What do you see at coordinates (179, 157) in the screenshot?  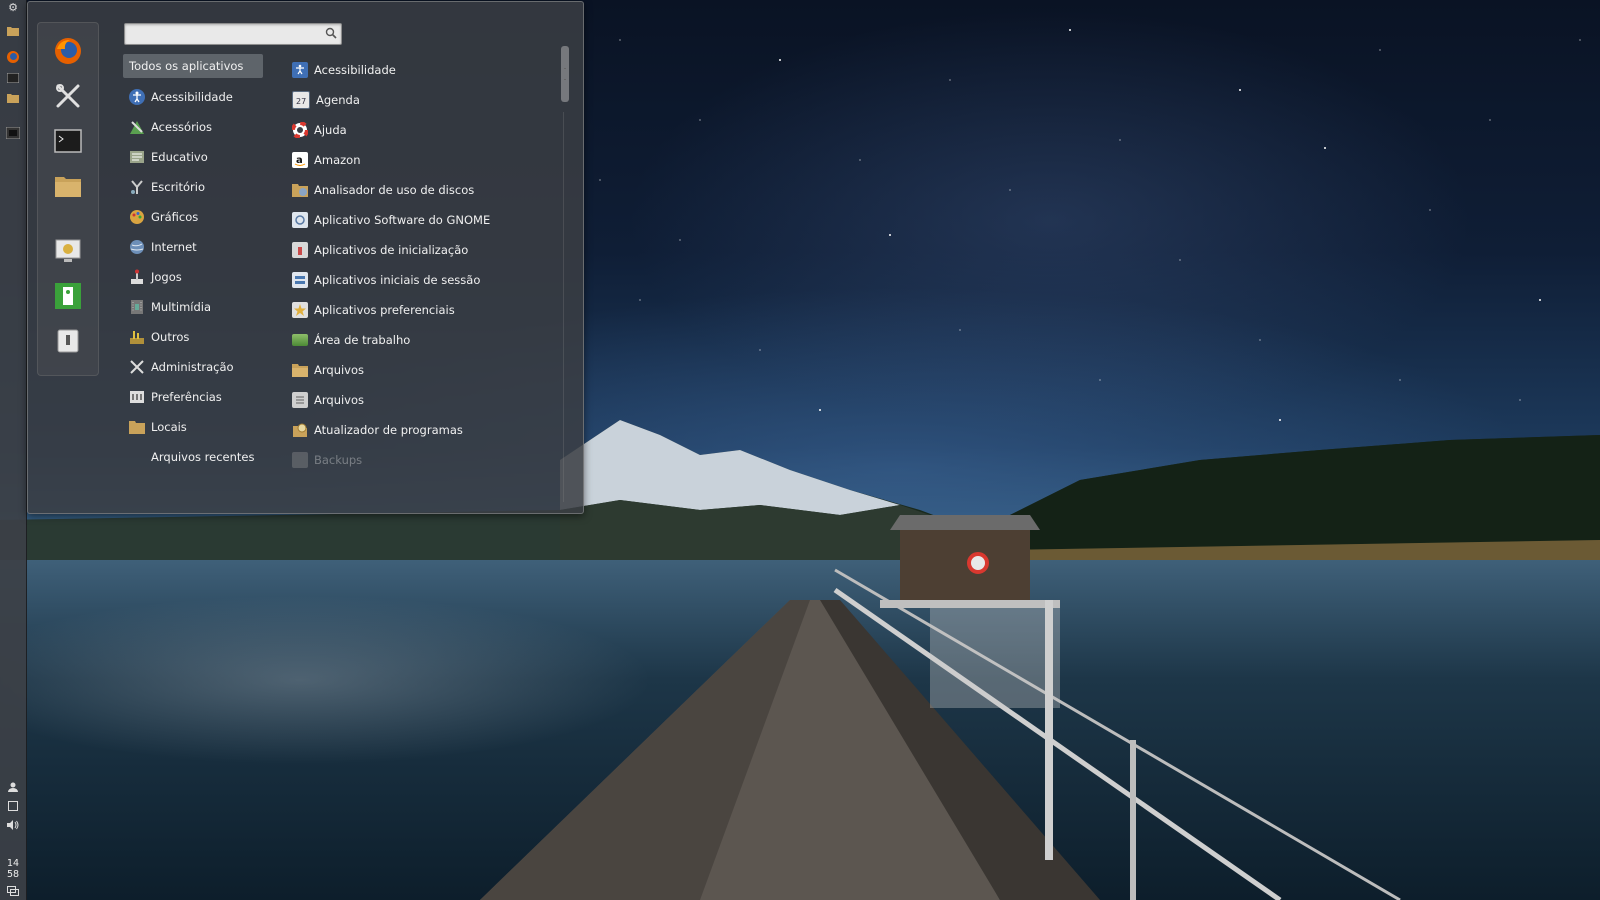 I see `category-label: Educativo` at bounding box center [179, 157].